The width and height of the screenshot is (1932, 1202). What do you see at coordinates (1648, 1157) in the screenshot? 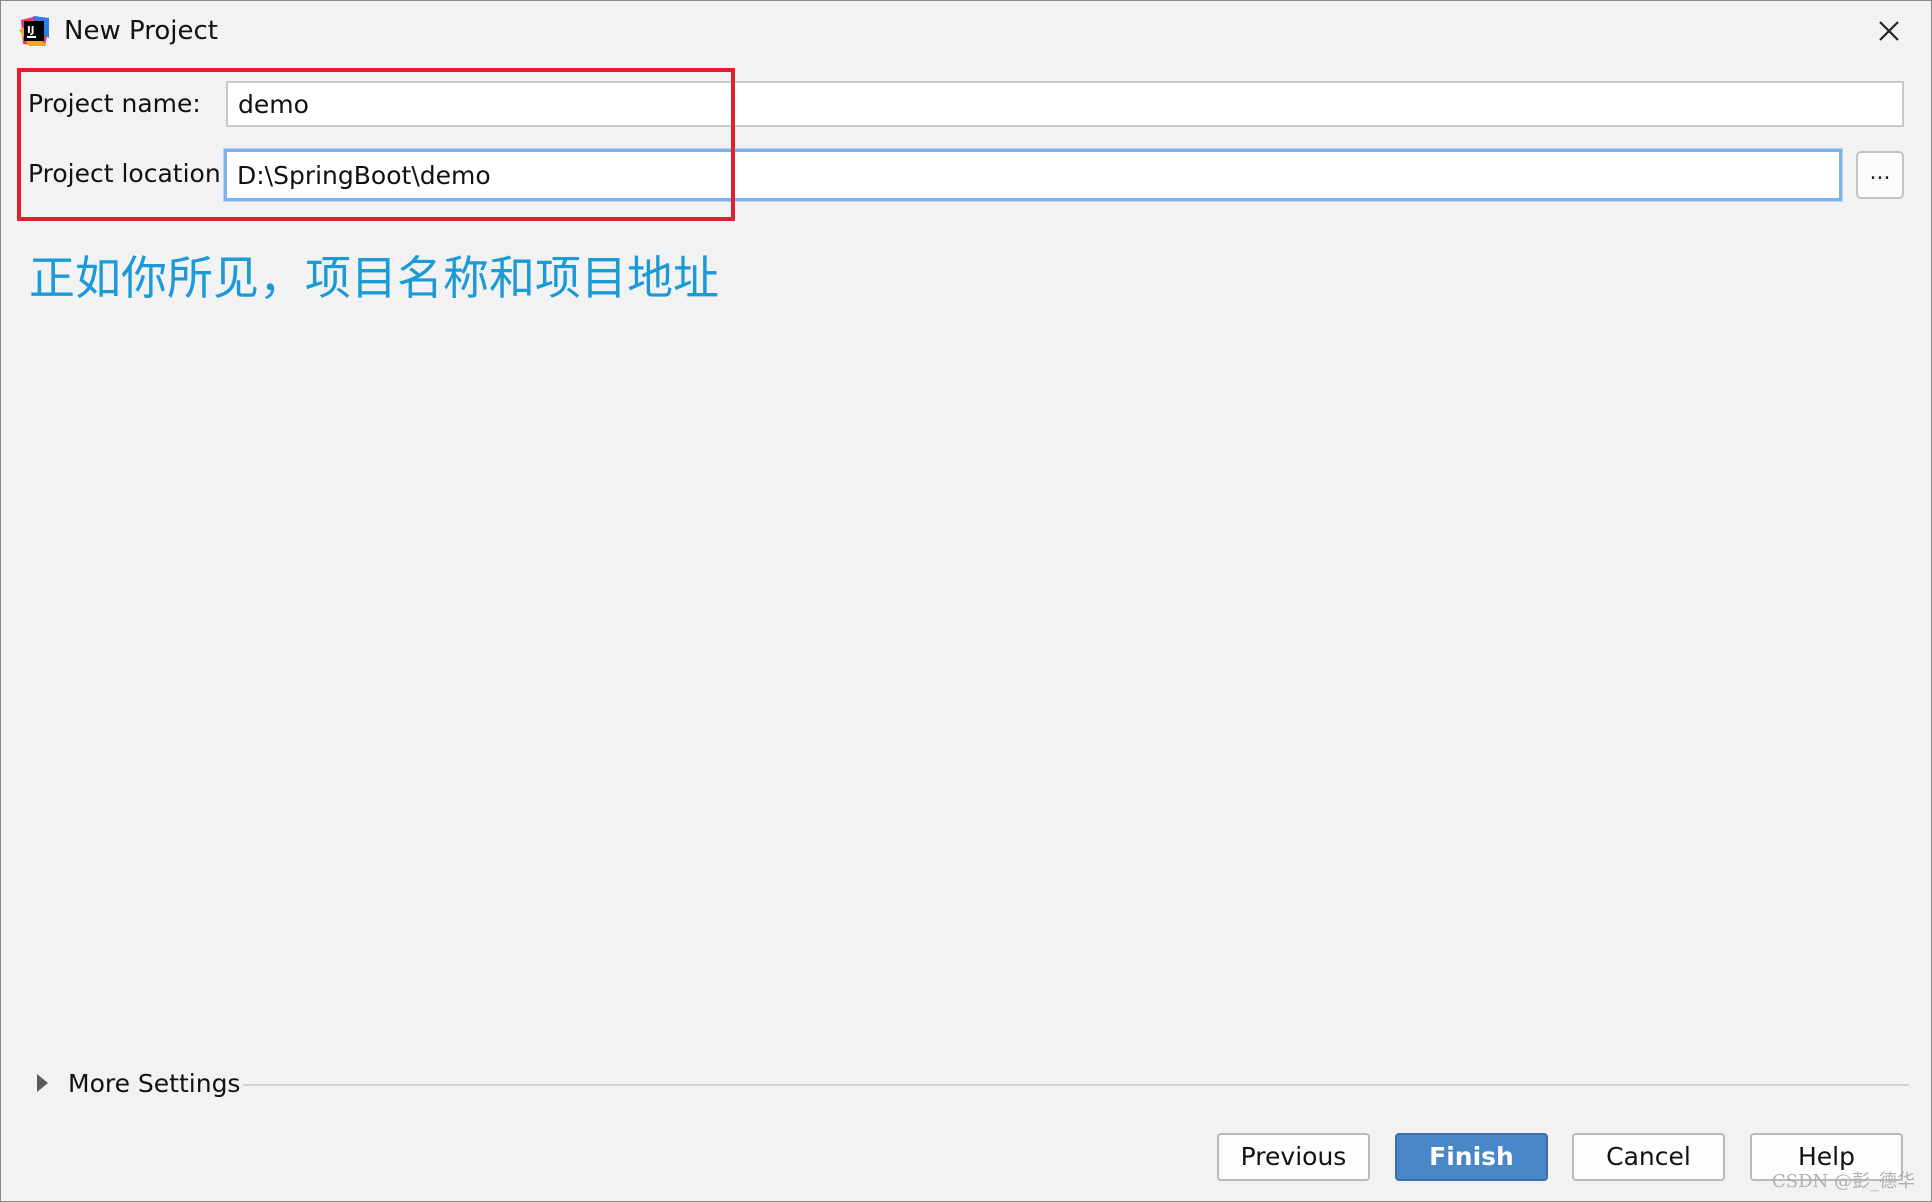
I see `cancel-button: Cancel` at bounding box center [1648, 1157].